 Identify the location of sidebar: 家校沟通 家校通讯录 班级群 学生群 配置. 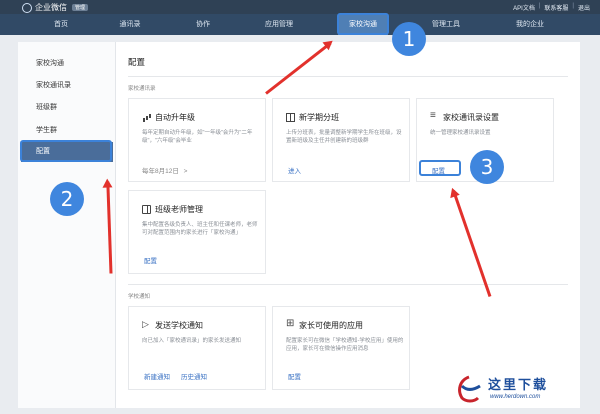
(67, 225).